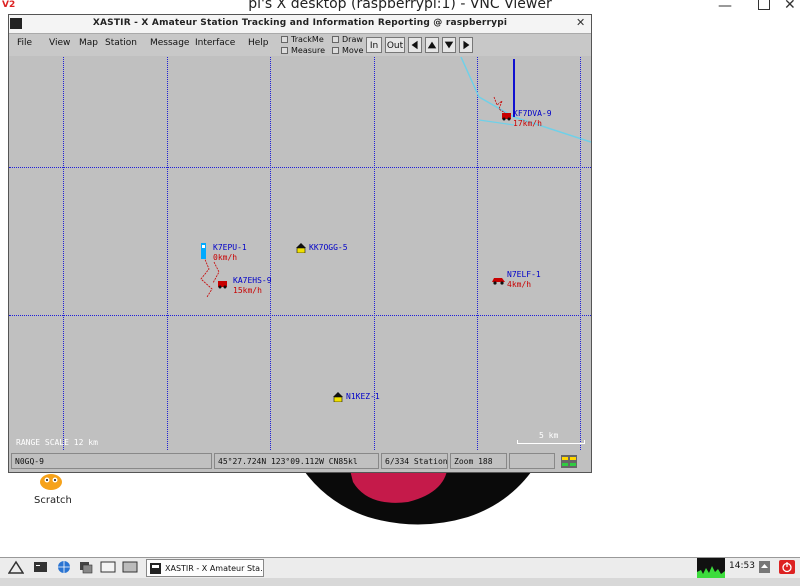 This screenshot has width=800, height=586. What do you see at coordinates (121, 43) in the screenshot?
I see `menu-station: Station` at bounding box center [121, 43].